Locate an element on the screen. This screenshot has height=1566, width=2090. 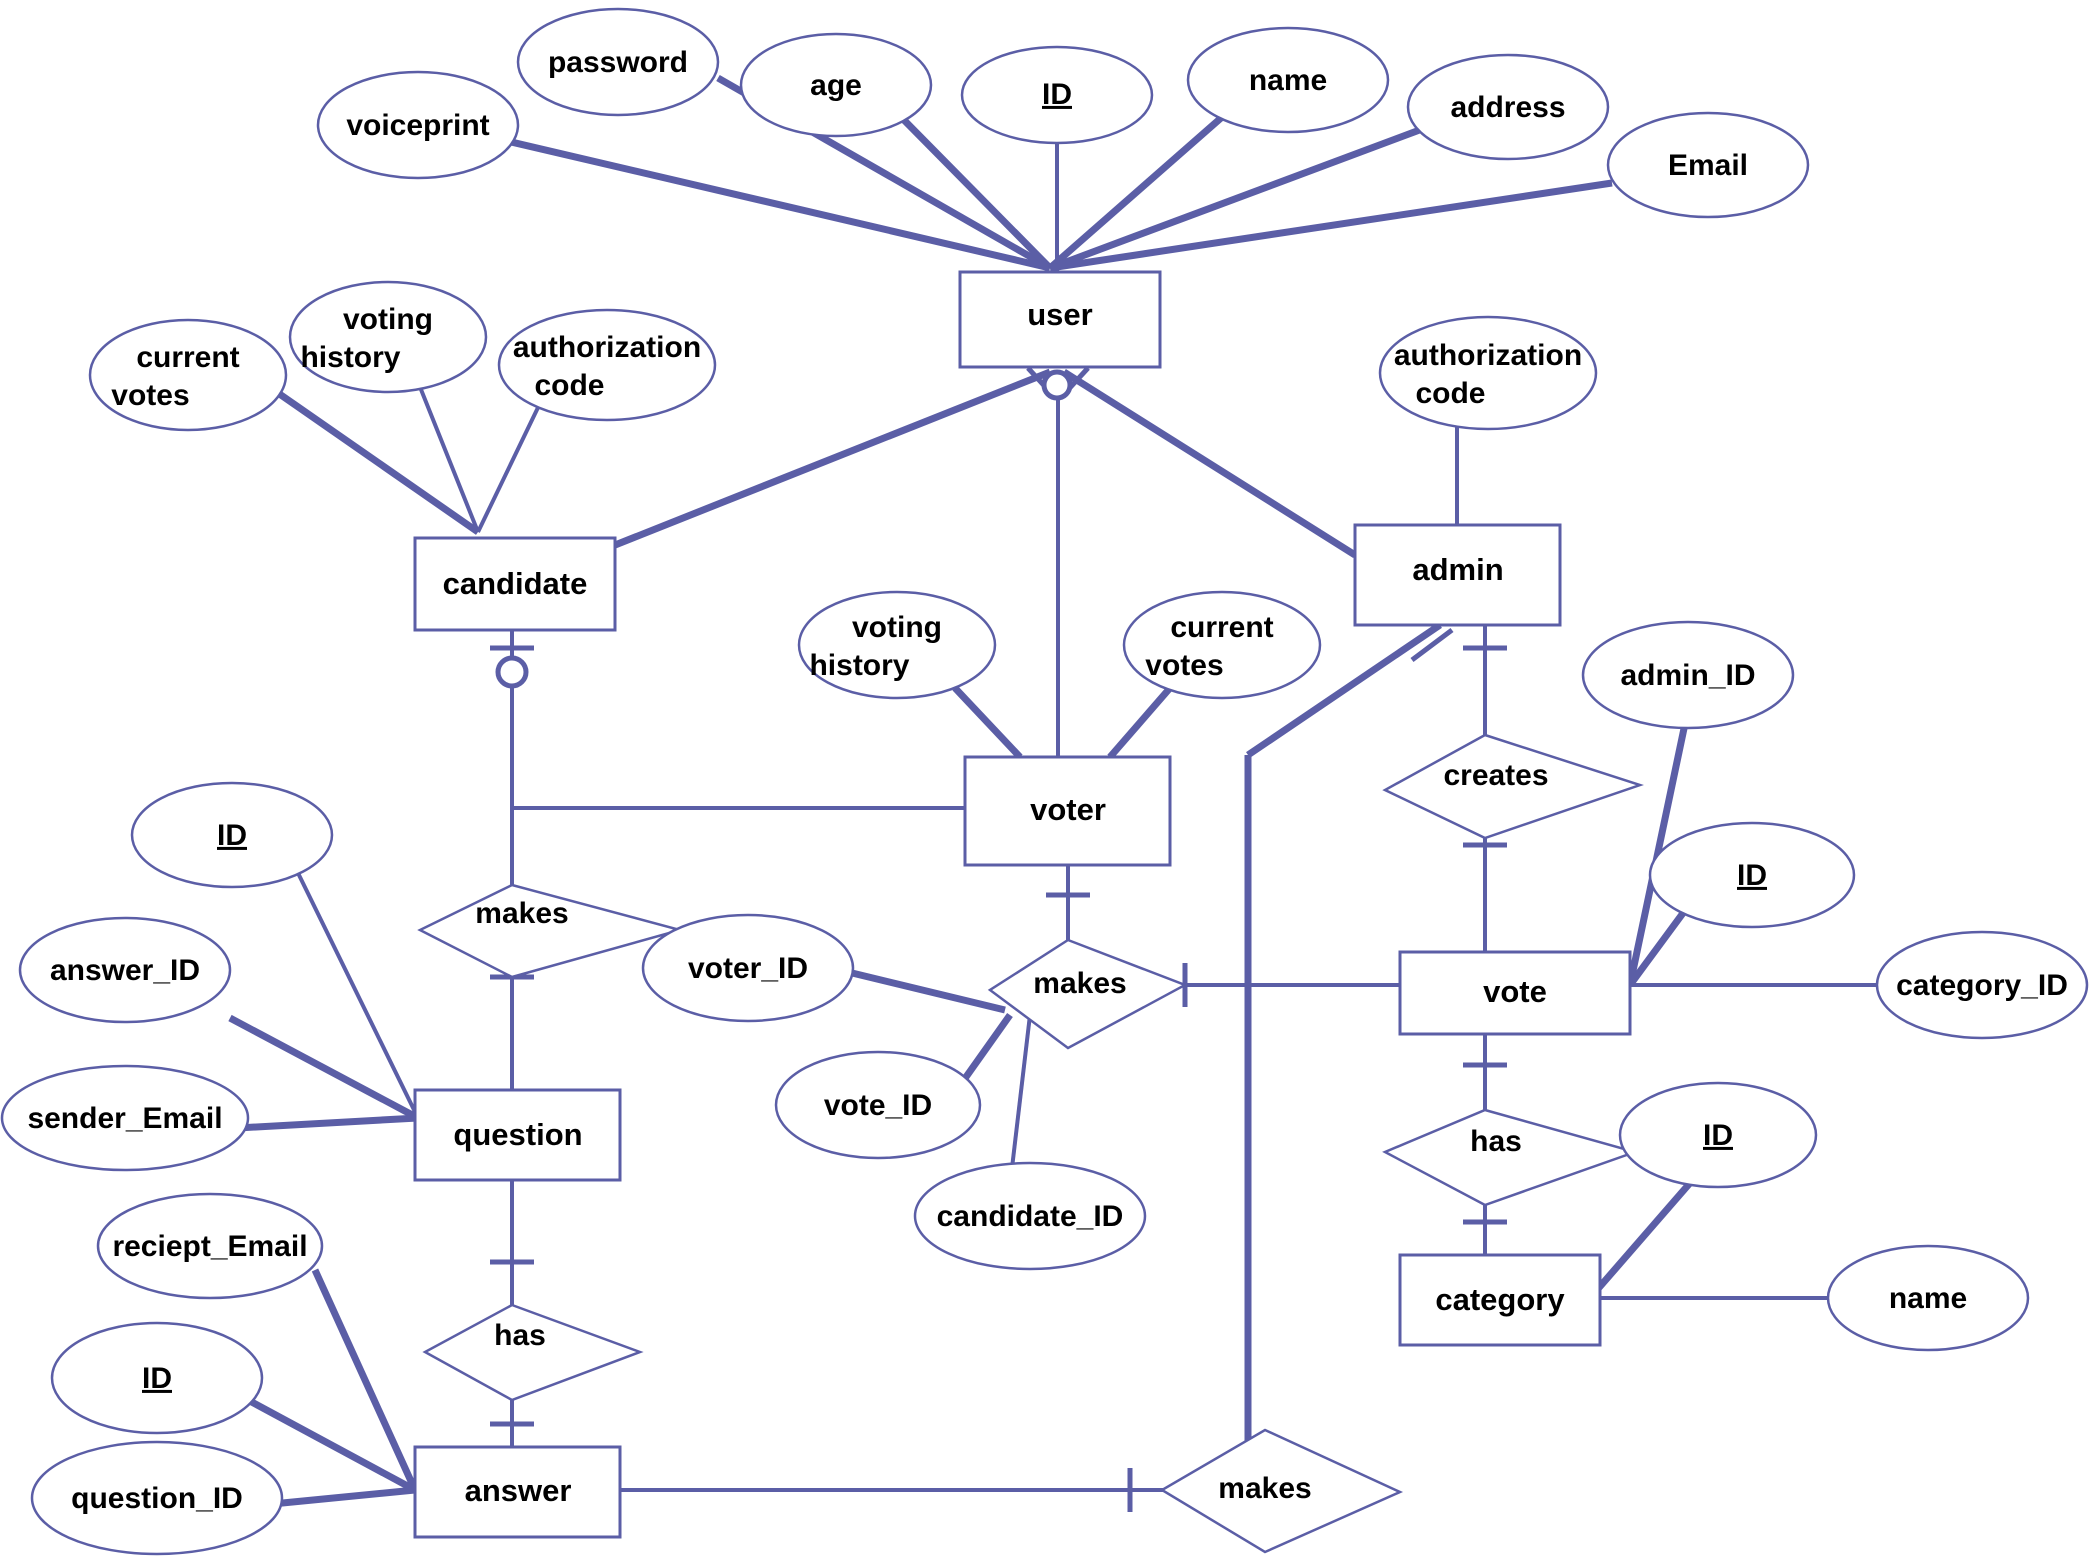
attribute-answer-reciept-email: reciept_Email is located at coordinates (210, 1246).